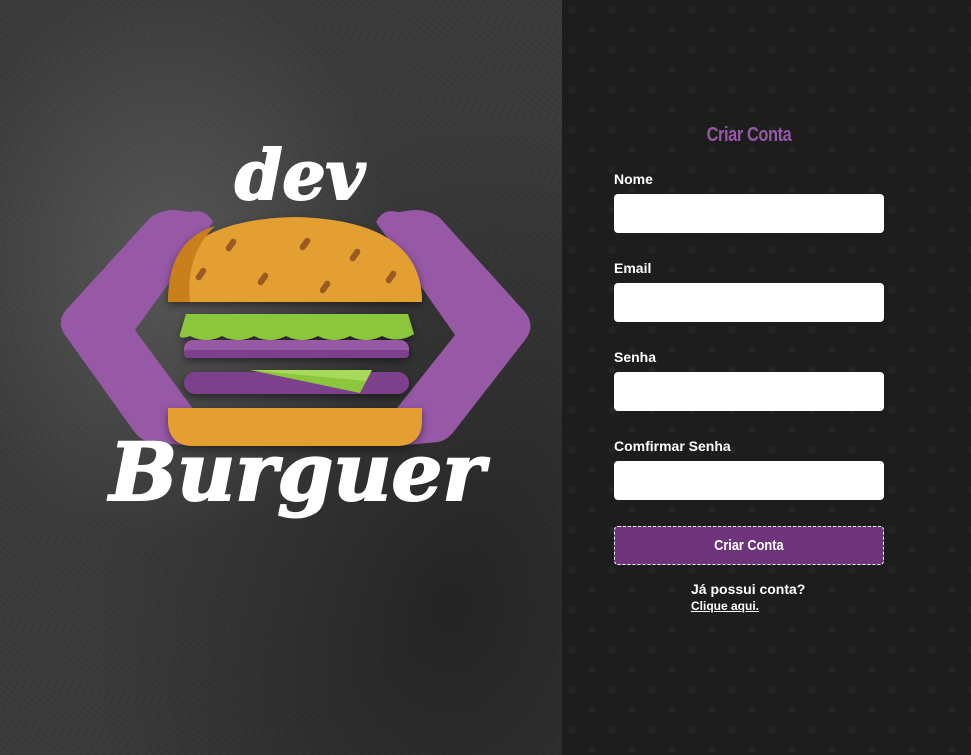 The height and width of the screenshot is (755, 971). I want to click on create-account-button-label: Criar Conta, so click(749, 545).